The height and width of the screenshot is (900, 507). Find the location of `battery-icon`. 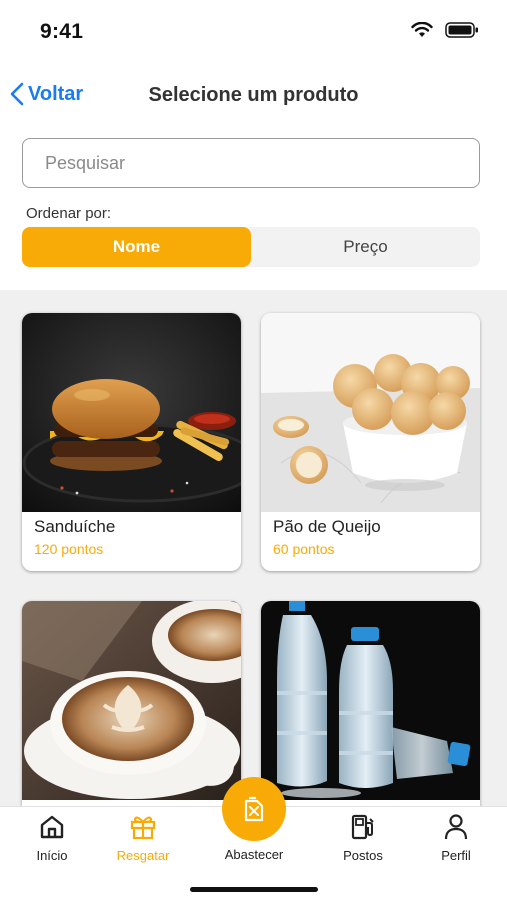

battery-icon is located at coordinates (461, 30).